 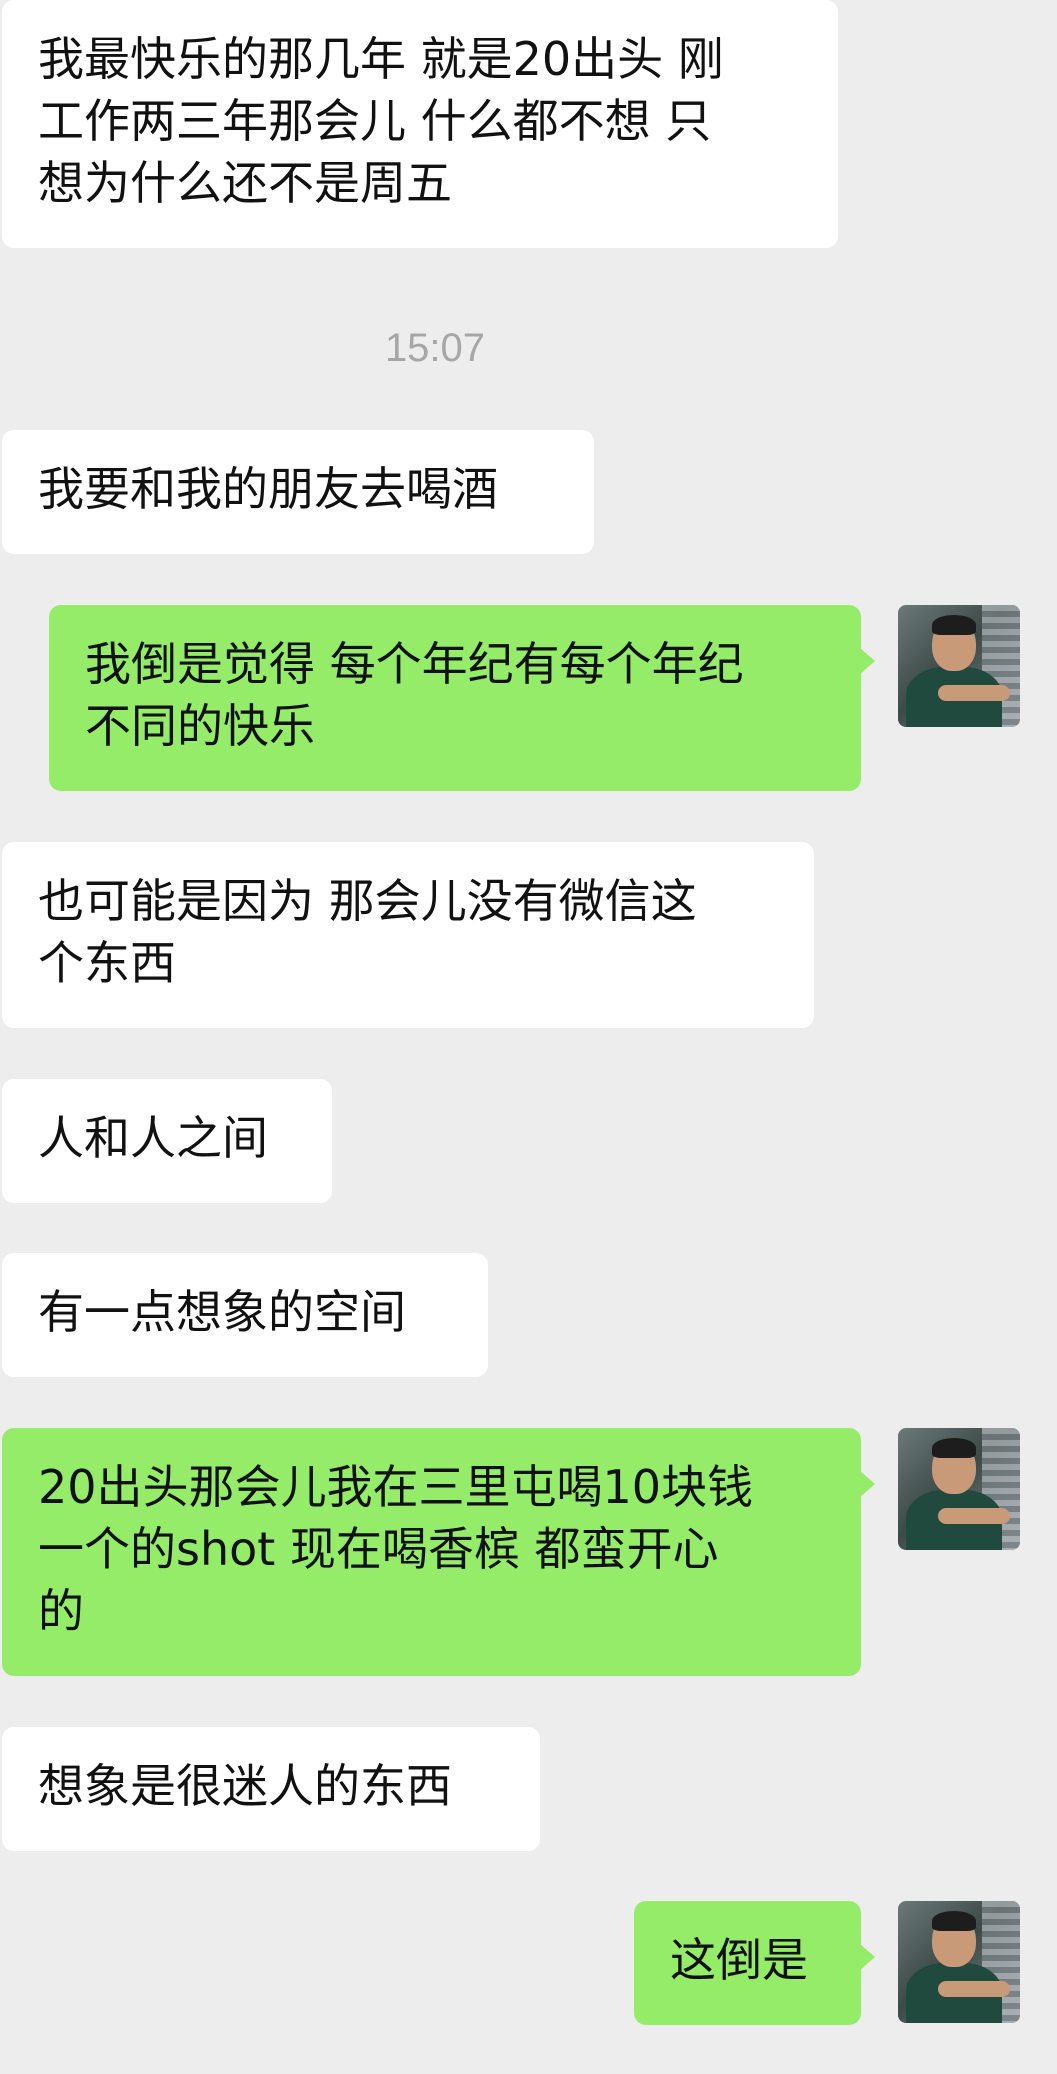 What do you see at coordinates (271, 1789) in the screenshot?
I see `message-bubble-left: 想象是很迷人的东西` at bounding box center [271, 1789].